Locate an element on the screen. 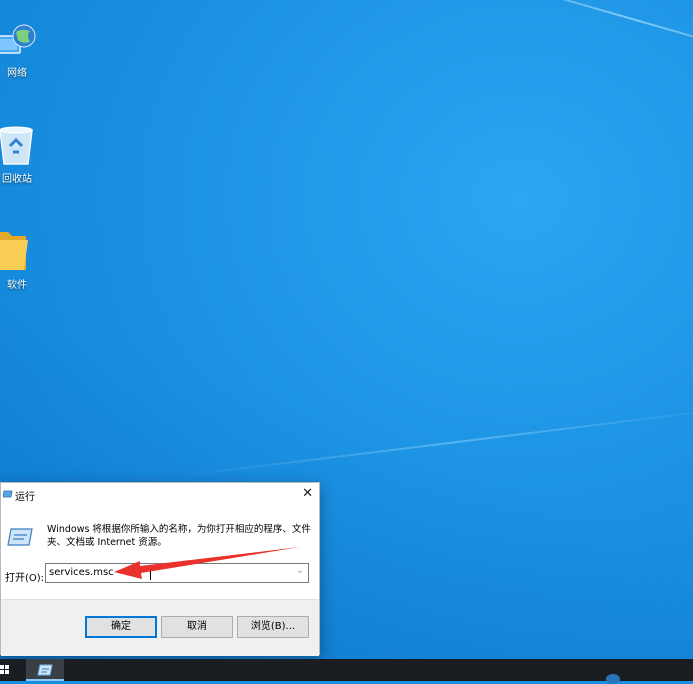  open-command-value: services.msc is located at coordinates (81, 572).